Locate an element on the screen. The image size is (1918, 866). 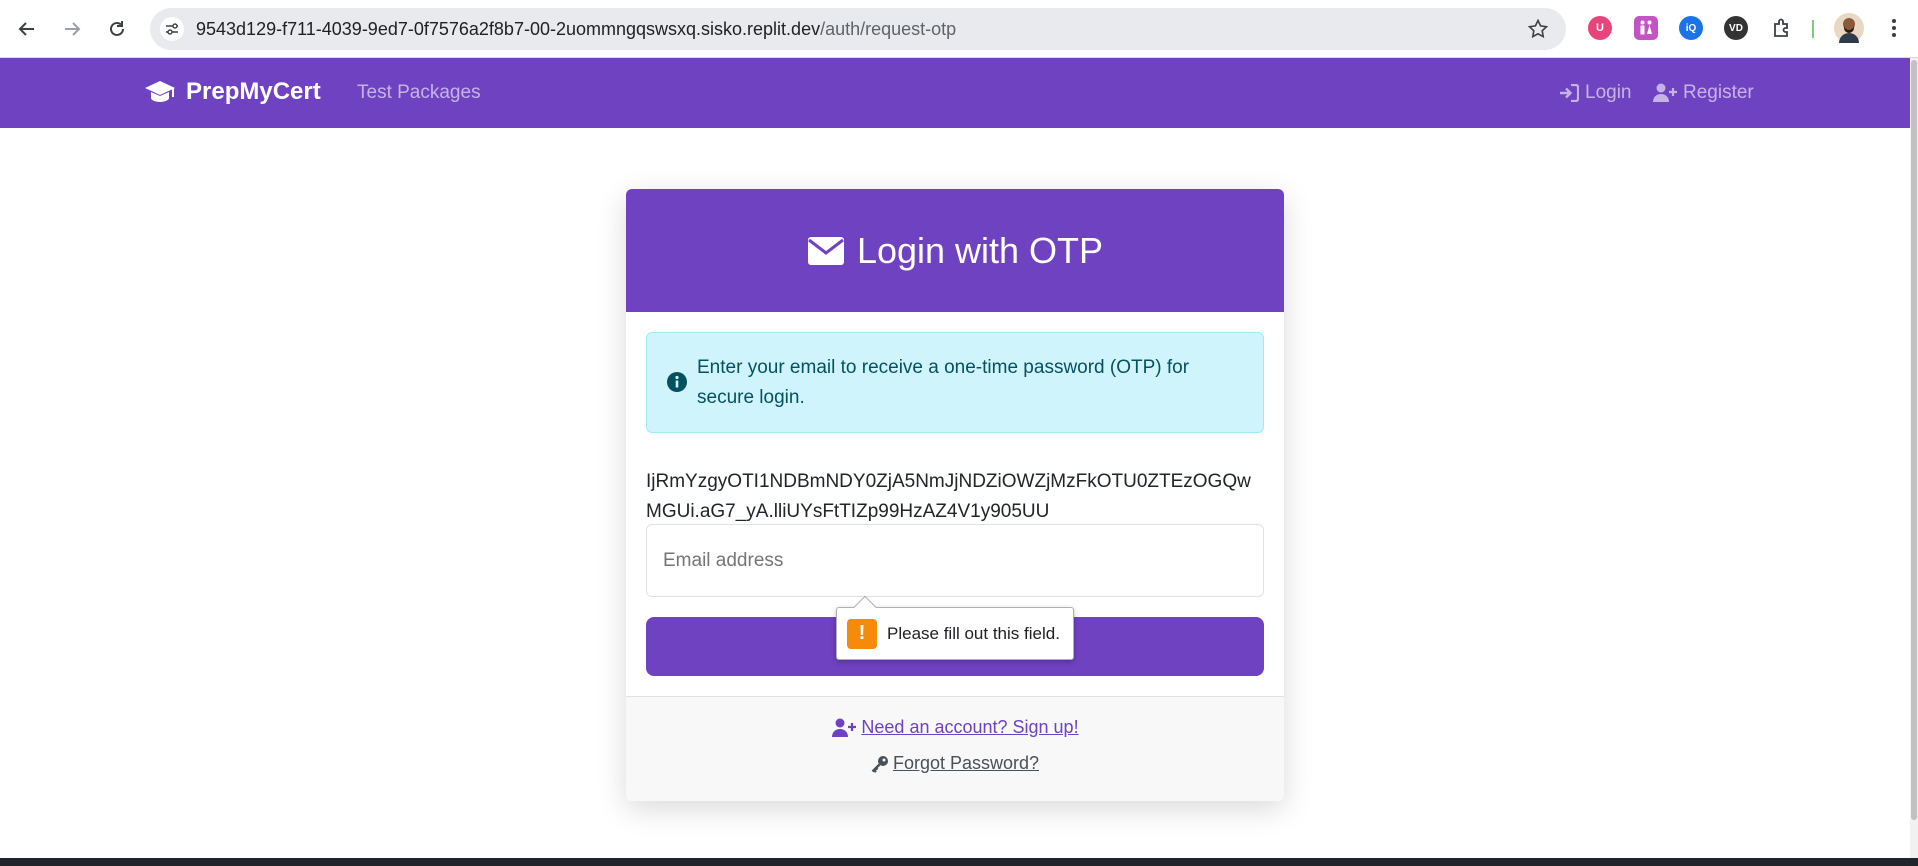
brand-link: PrepMyCert is located at coordinates (232, 92).